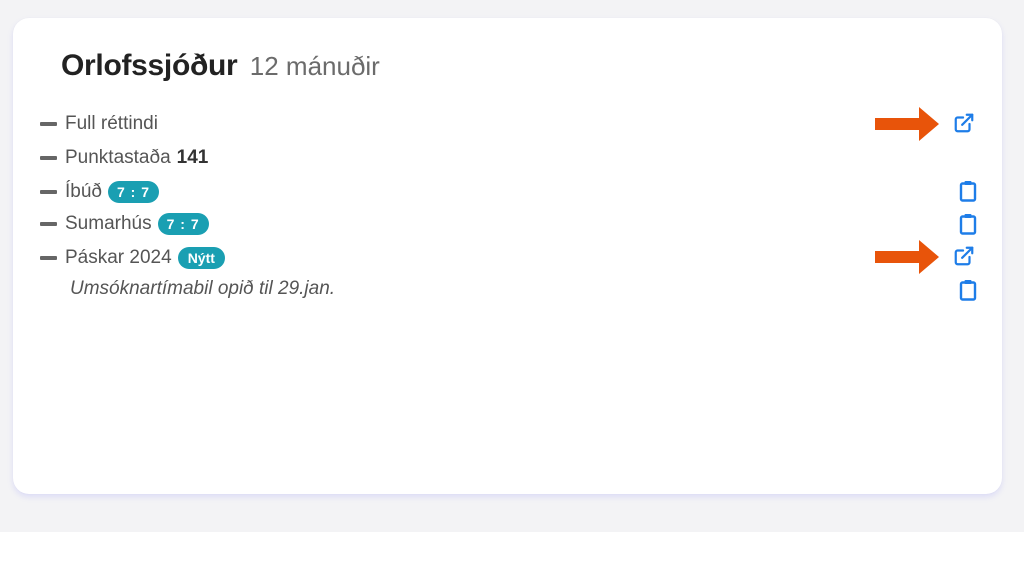 The image size is (1024, 577). Describe the element at coordinates (203, 288) in the screenshot. I see `application-period-note: Umsóknartímabil opið til 29.jan.` at that location.